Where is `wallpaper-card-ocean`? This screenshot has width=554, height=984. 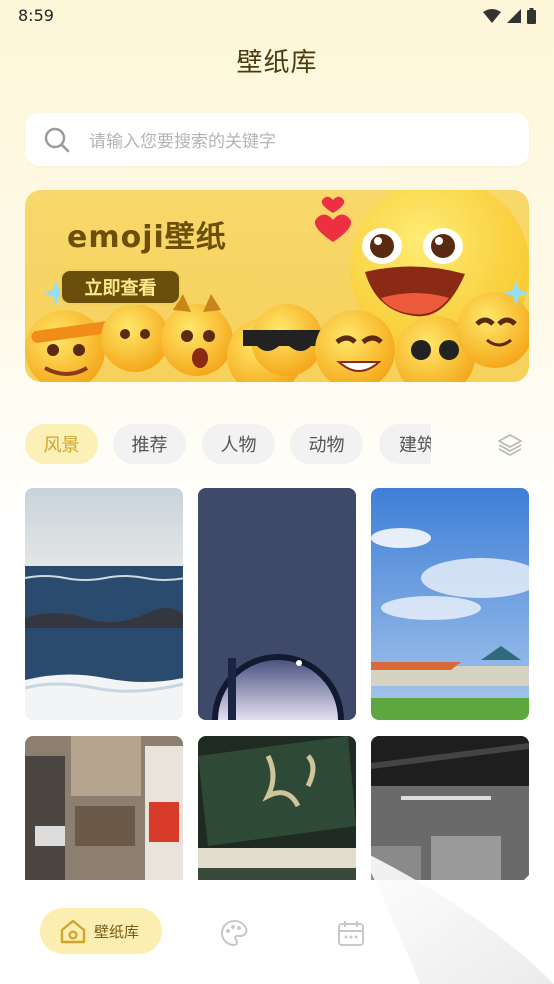
wallpaper-card-ocean is located at coordinates (104, 604).